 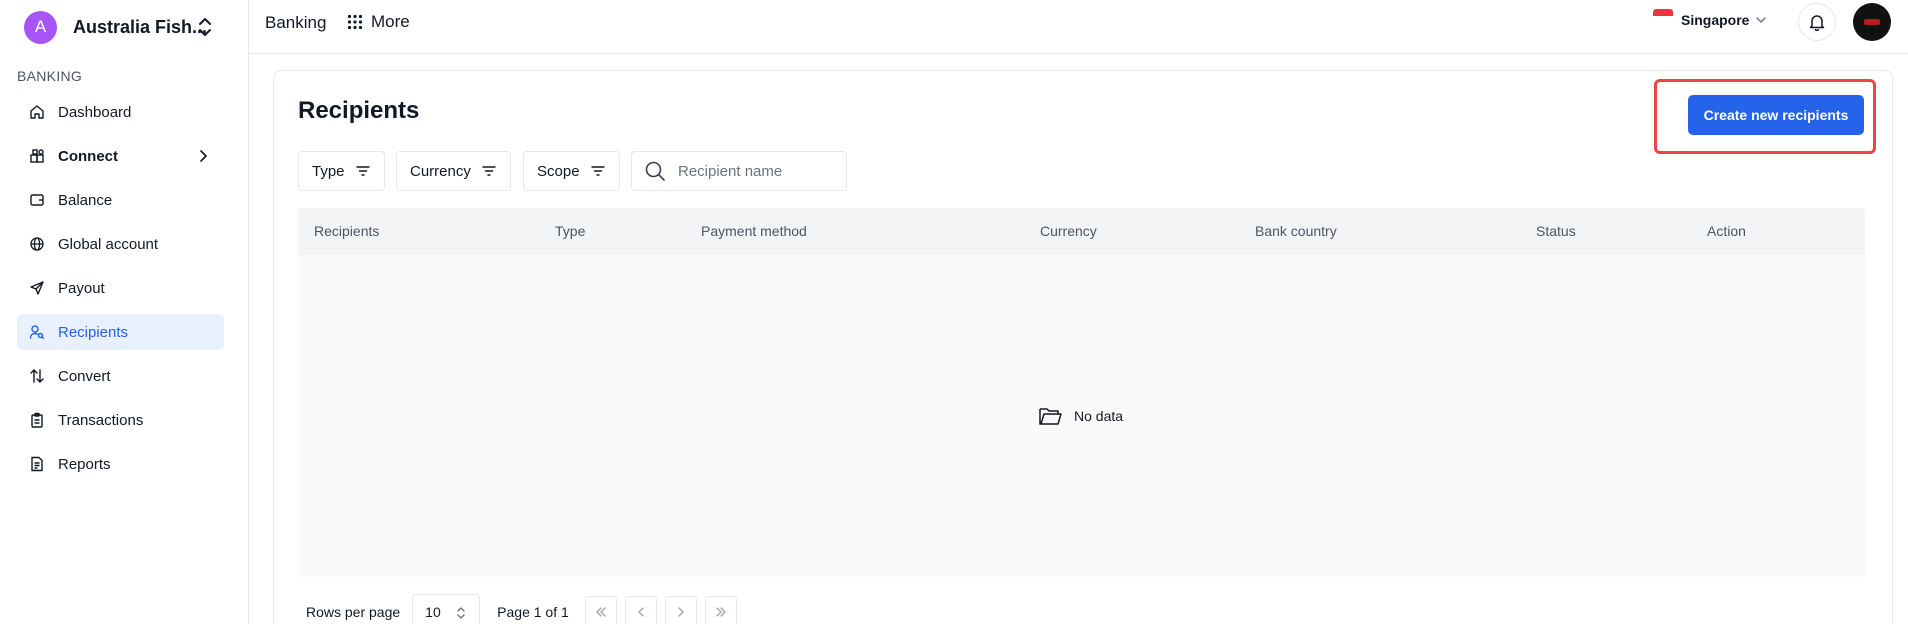 What do you see at coordinates (93, 332) in the screenshot?
I see `sidebar-item-label: Recipients` at bounding box center [93, 332].